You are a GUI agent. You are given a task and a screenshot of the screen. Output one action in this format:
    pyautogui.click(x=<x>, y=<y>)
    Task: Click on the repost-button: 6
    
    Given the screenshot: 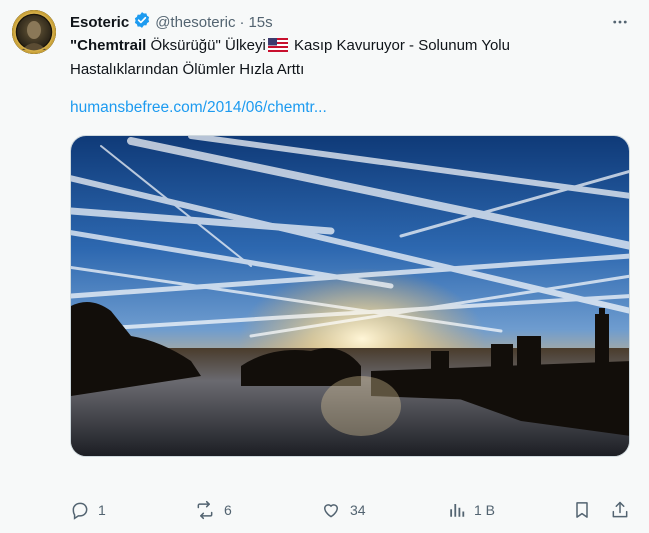 What is the action you would take?
    pyautogui.click(x=213, y=510)
    